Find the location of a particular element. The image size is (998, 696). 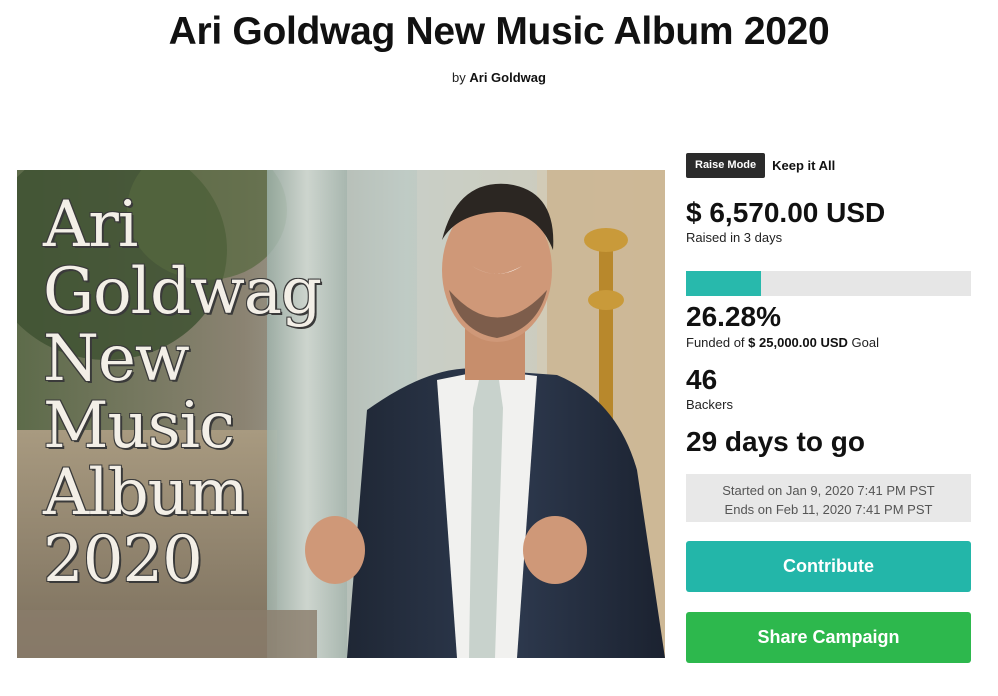

goal-amount: $ 25,000.00 USD is located at coordinates (798, 342).